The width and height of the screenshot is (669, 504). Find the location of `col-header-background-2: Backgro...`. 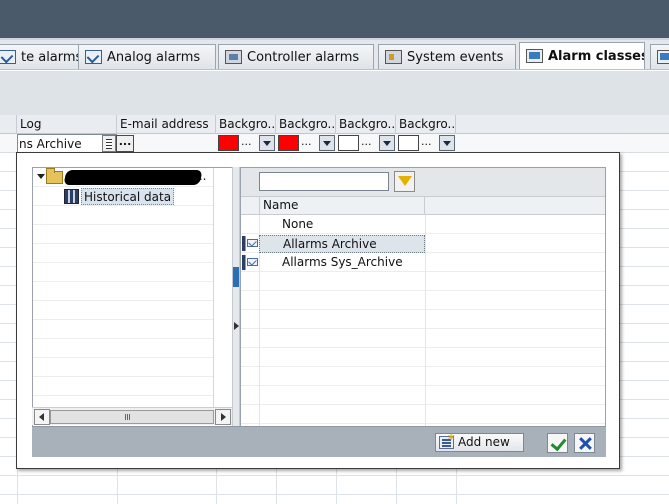

col-header-background-2: Backgro... is located at coordinates (306, 124).